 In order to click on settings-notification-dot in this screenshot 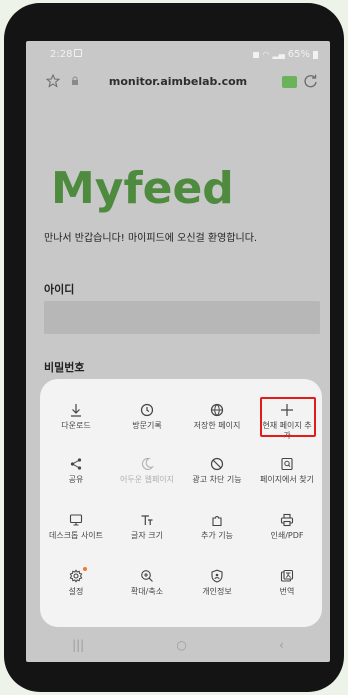, I will do `click(85, 569)`.